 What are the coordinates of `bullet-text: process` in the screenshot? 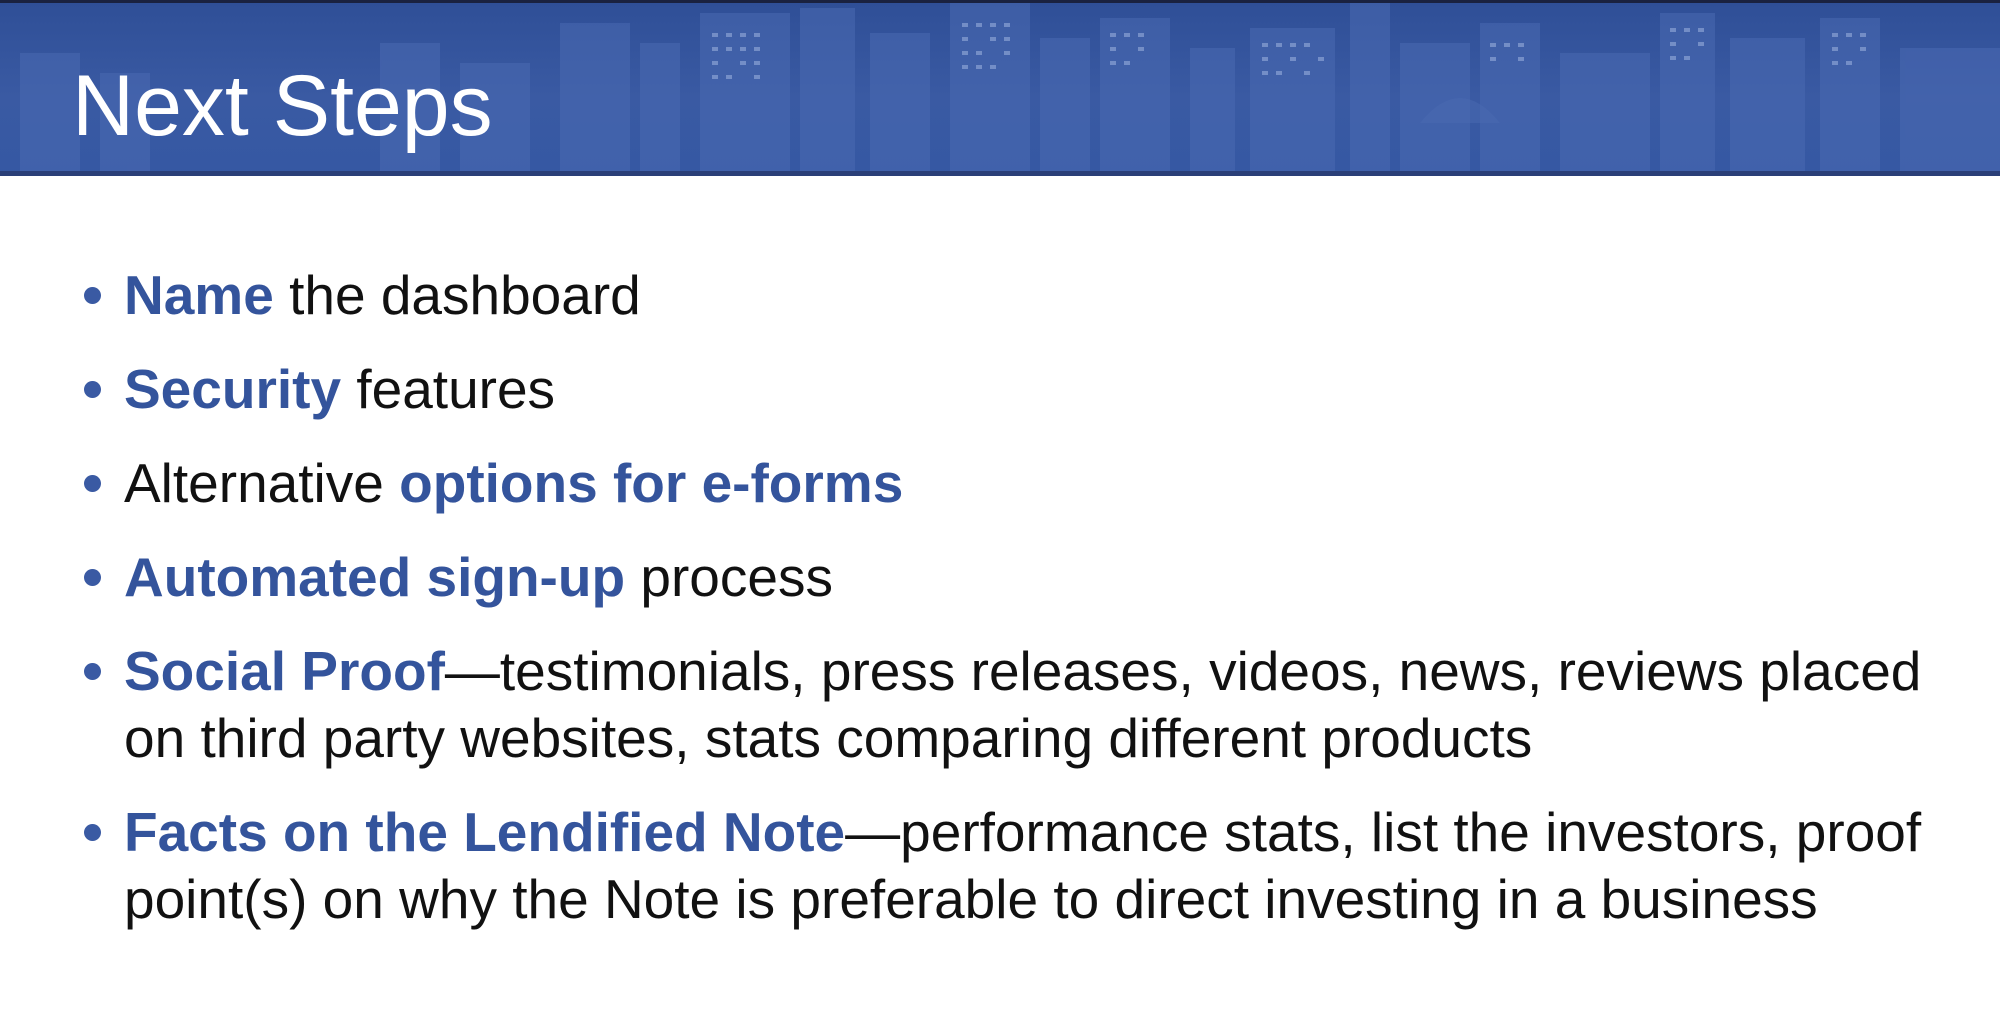 It's located at (729, 577).